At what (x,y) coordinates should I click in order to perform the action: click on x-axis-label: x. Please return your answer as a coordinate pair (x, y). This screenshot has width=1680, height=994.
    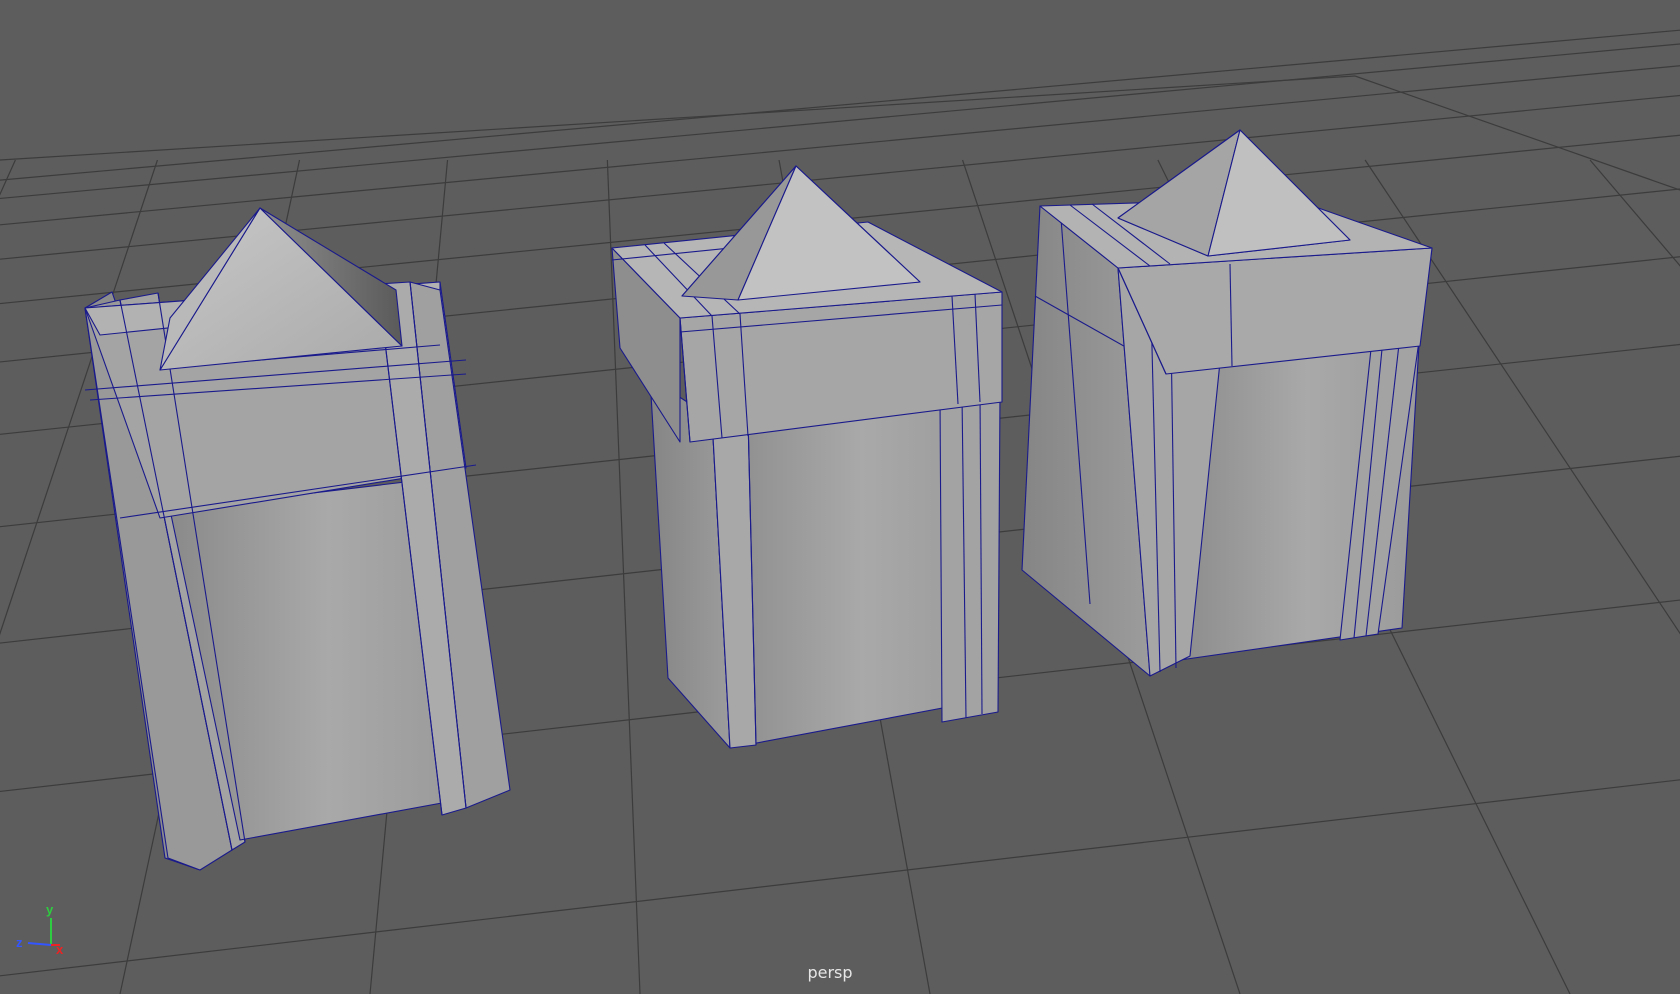
    Looking at the image, I should click on (60, 949).